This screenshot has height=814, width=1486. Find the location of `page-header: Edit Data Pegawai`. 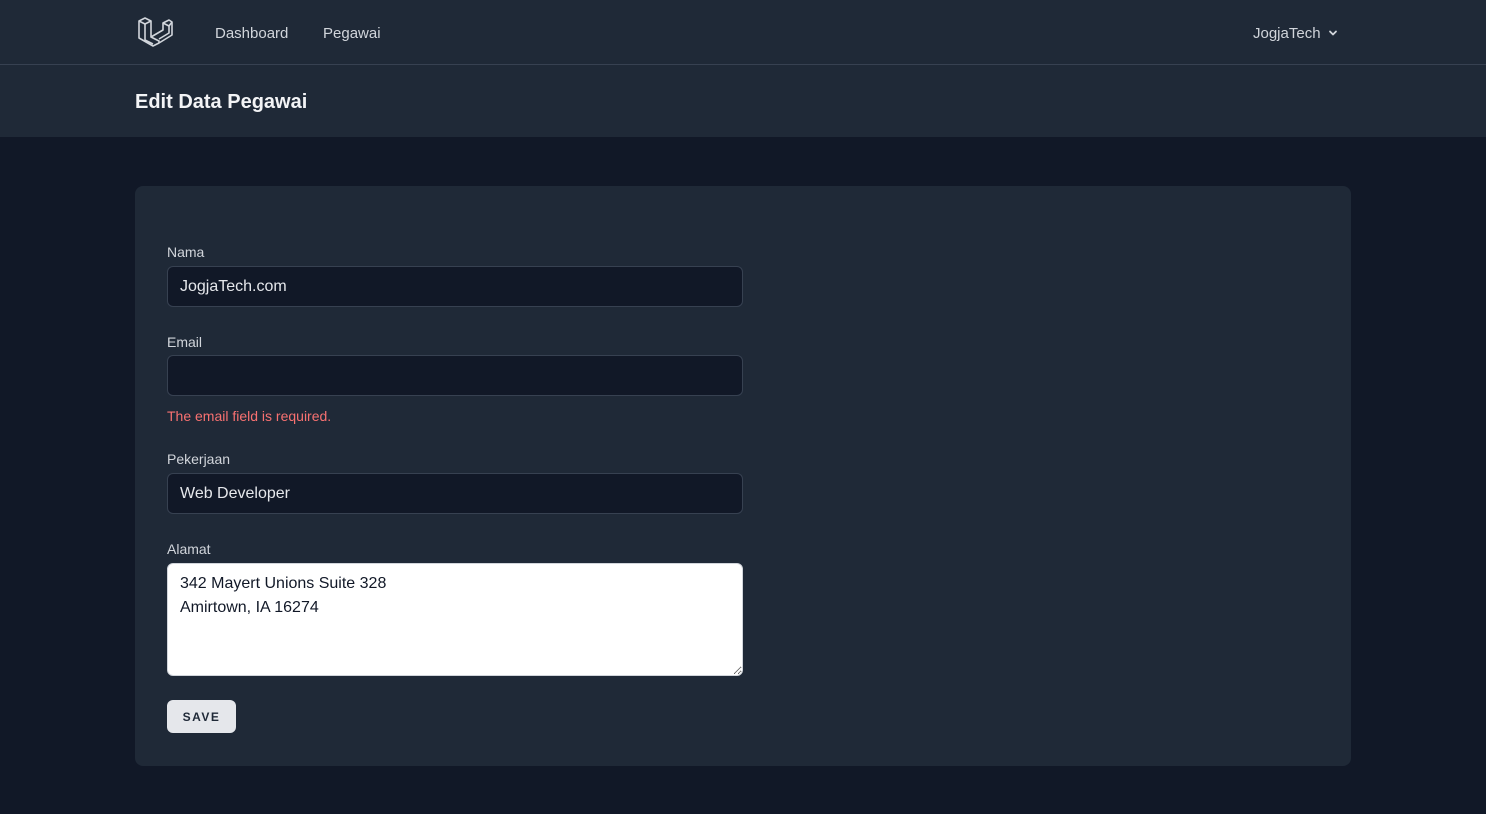

page-header: Edit Data Pegawai is located at coordinates (743, 101).